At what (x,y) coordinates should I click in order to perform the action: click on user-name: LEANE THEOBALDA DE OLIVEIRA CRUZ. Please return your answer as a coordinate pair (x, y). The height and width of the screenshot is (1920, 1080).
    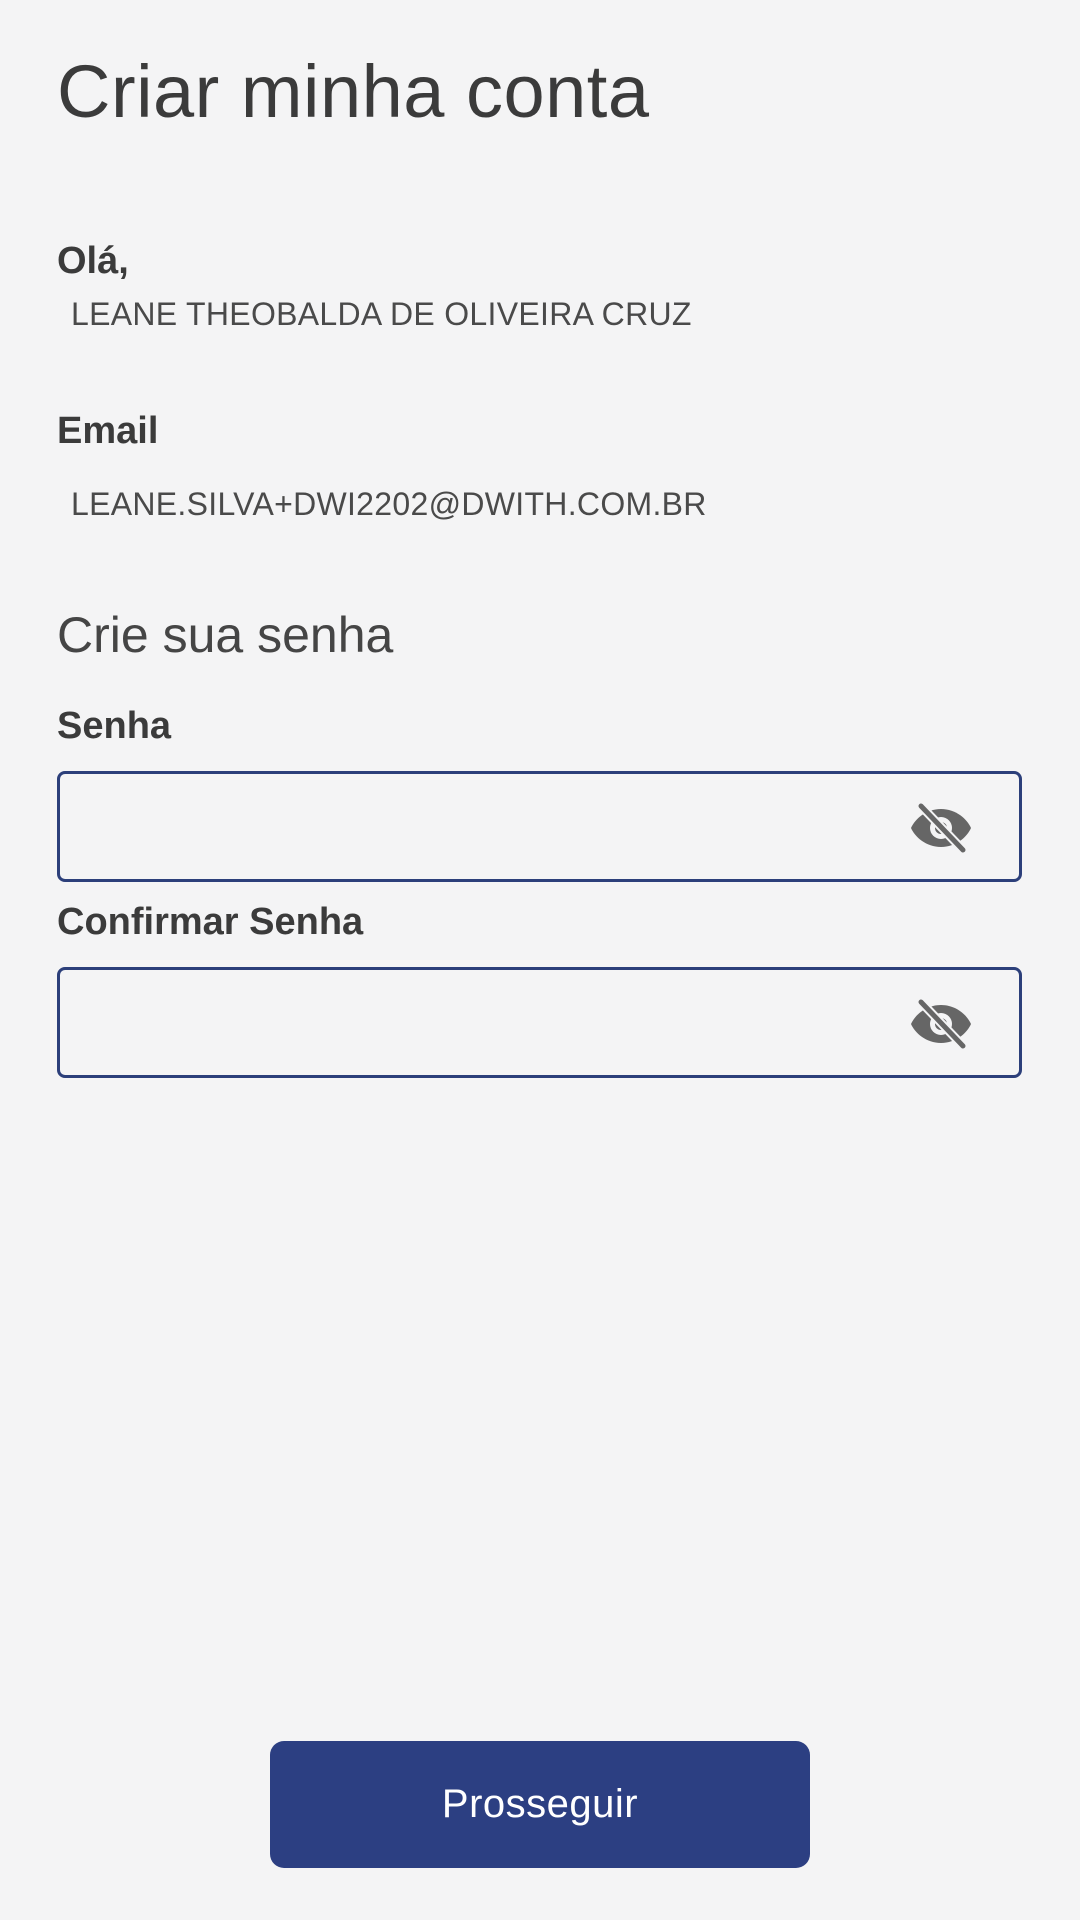
    Looking at the image, I should click on (381, 314).